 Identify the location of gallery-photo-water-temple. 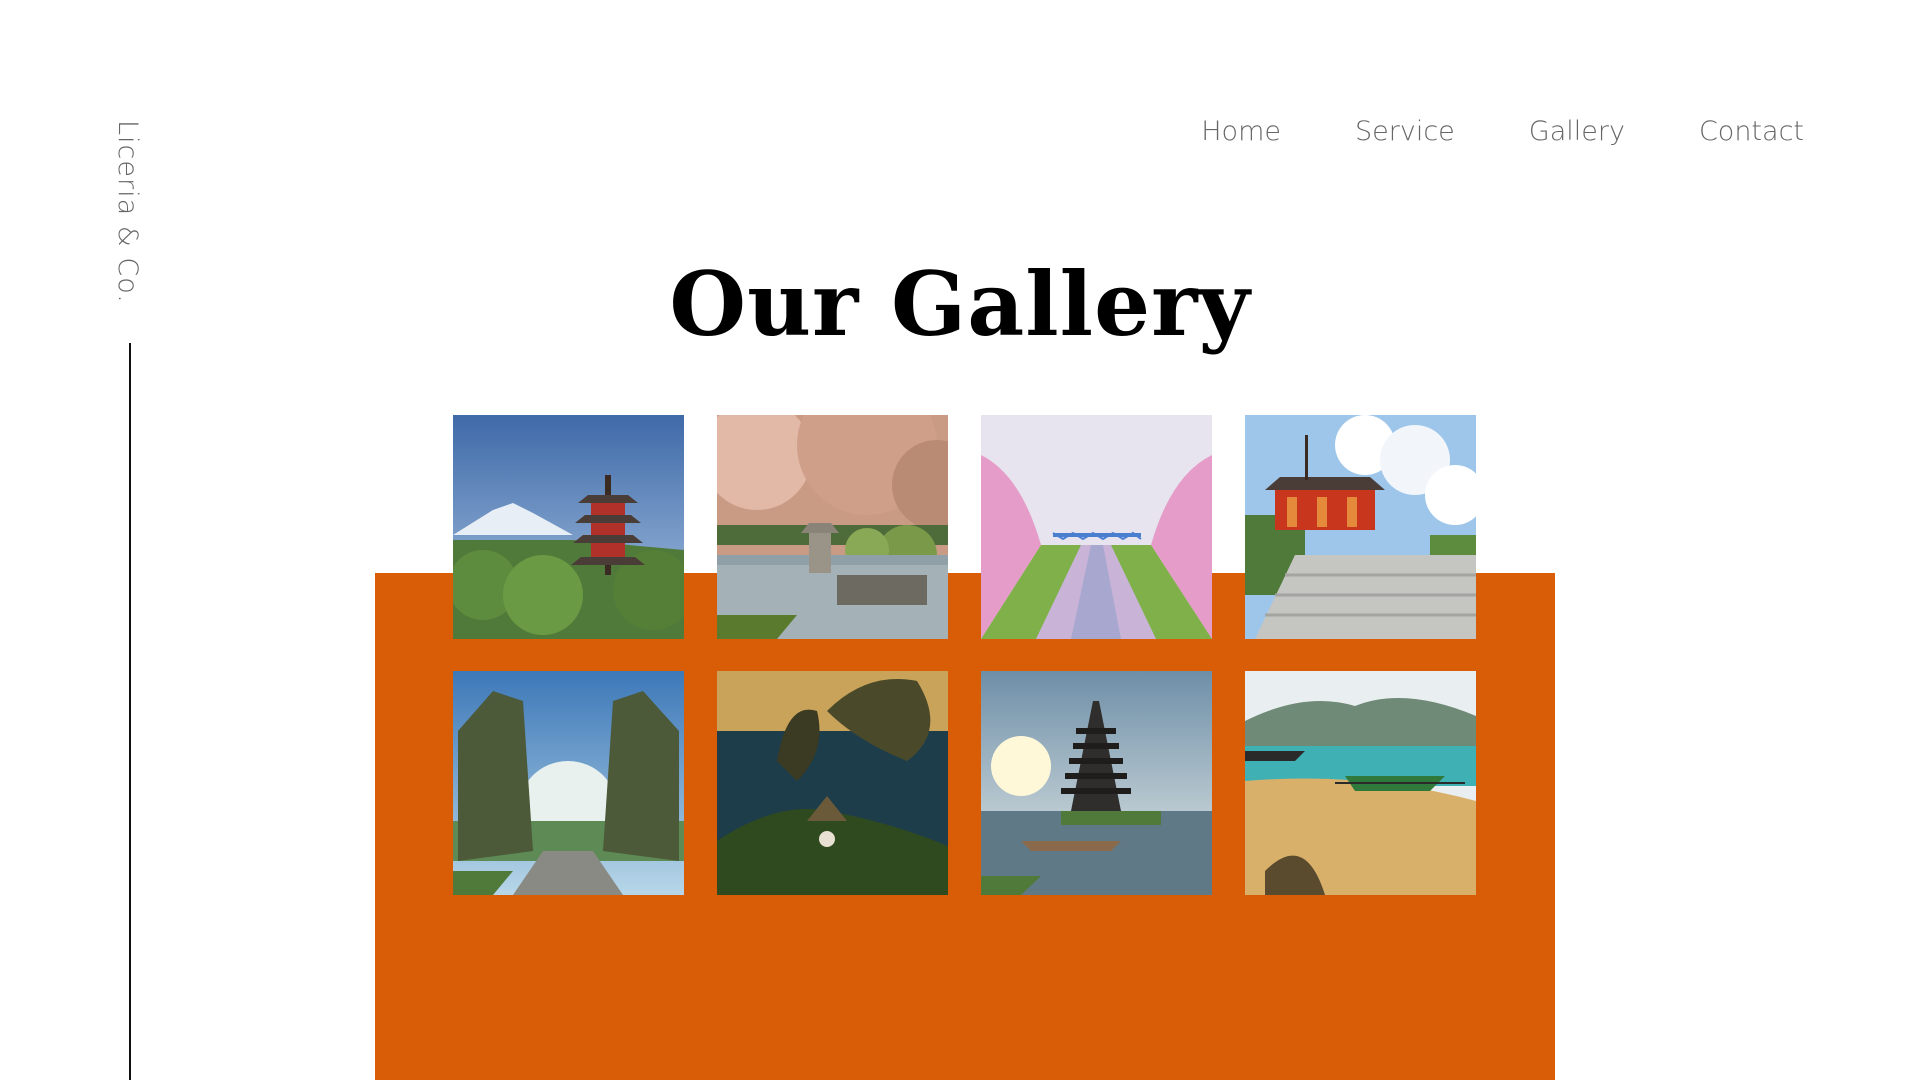
(1096, 783).